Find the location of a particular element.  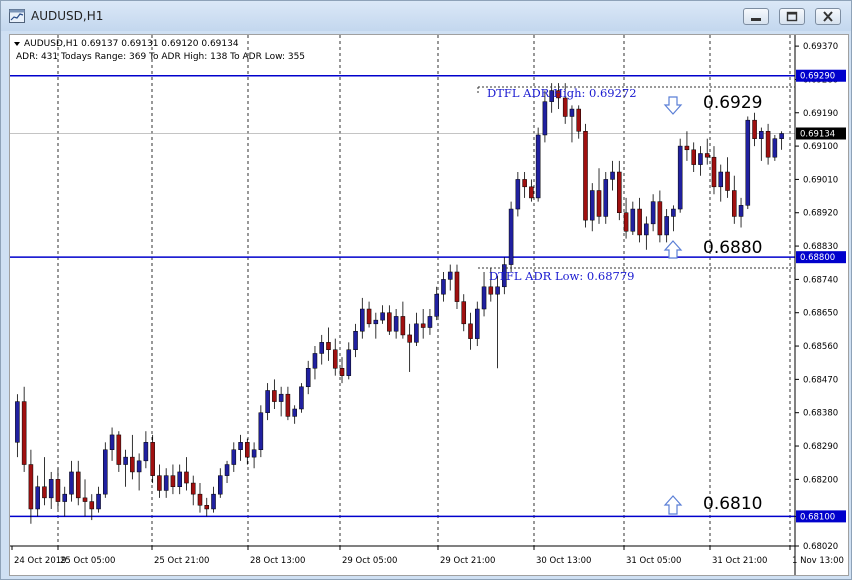

title-bar: AUDUSD,H1 is located at coordinates (426, 16).